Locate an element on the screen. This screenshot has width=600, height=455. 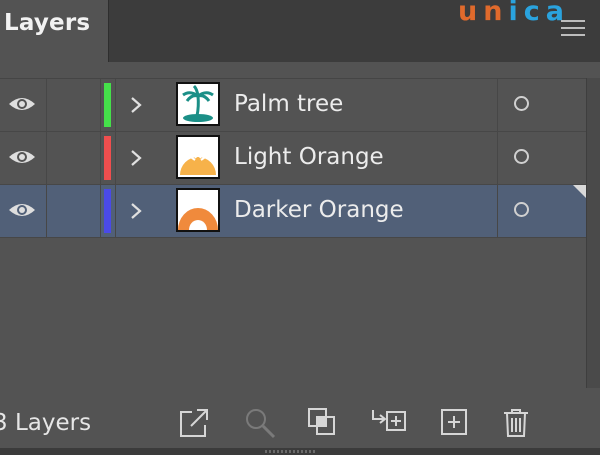
clipping-mask-button is located at coordinates (323, 423).